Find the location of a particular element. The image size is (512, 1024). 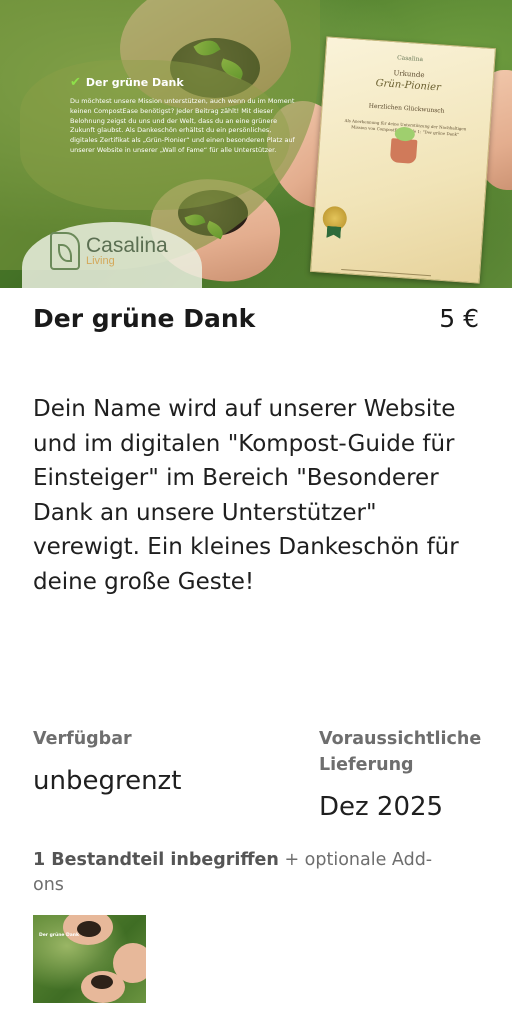

delivery-label: Voraussichtliche Lieferung is located at coordinates (400, 752).